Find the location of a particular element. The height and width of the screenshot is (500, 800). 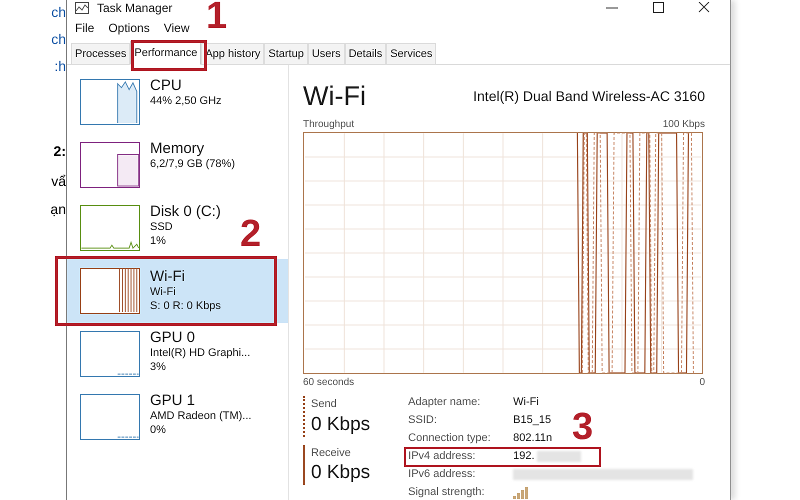

stat-label: Send is located at coordinates (324, 404).